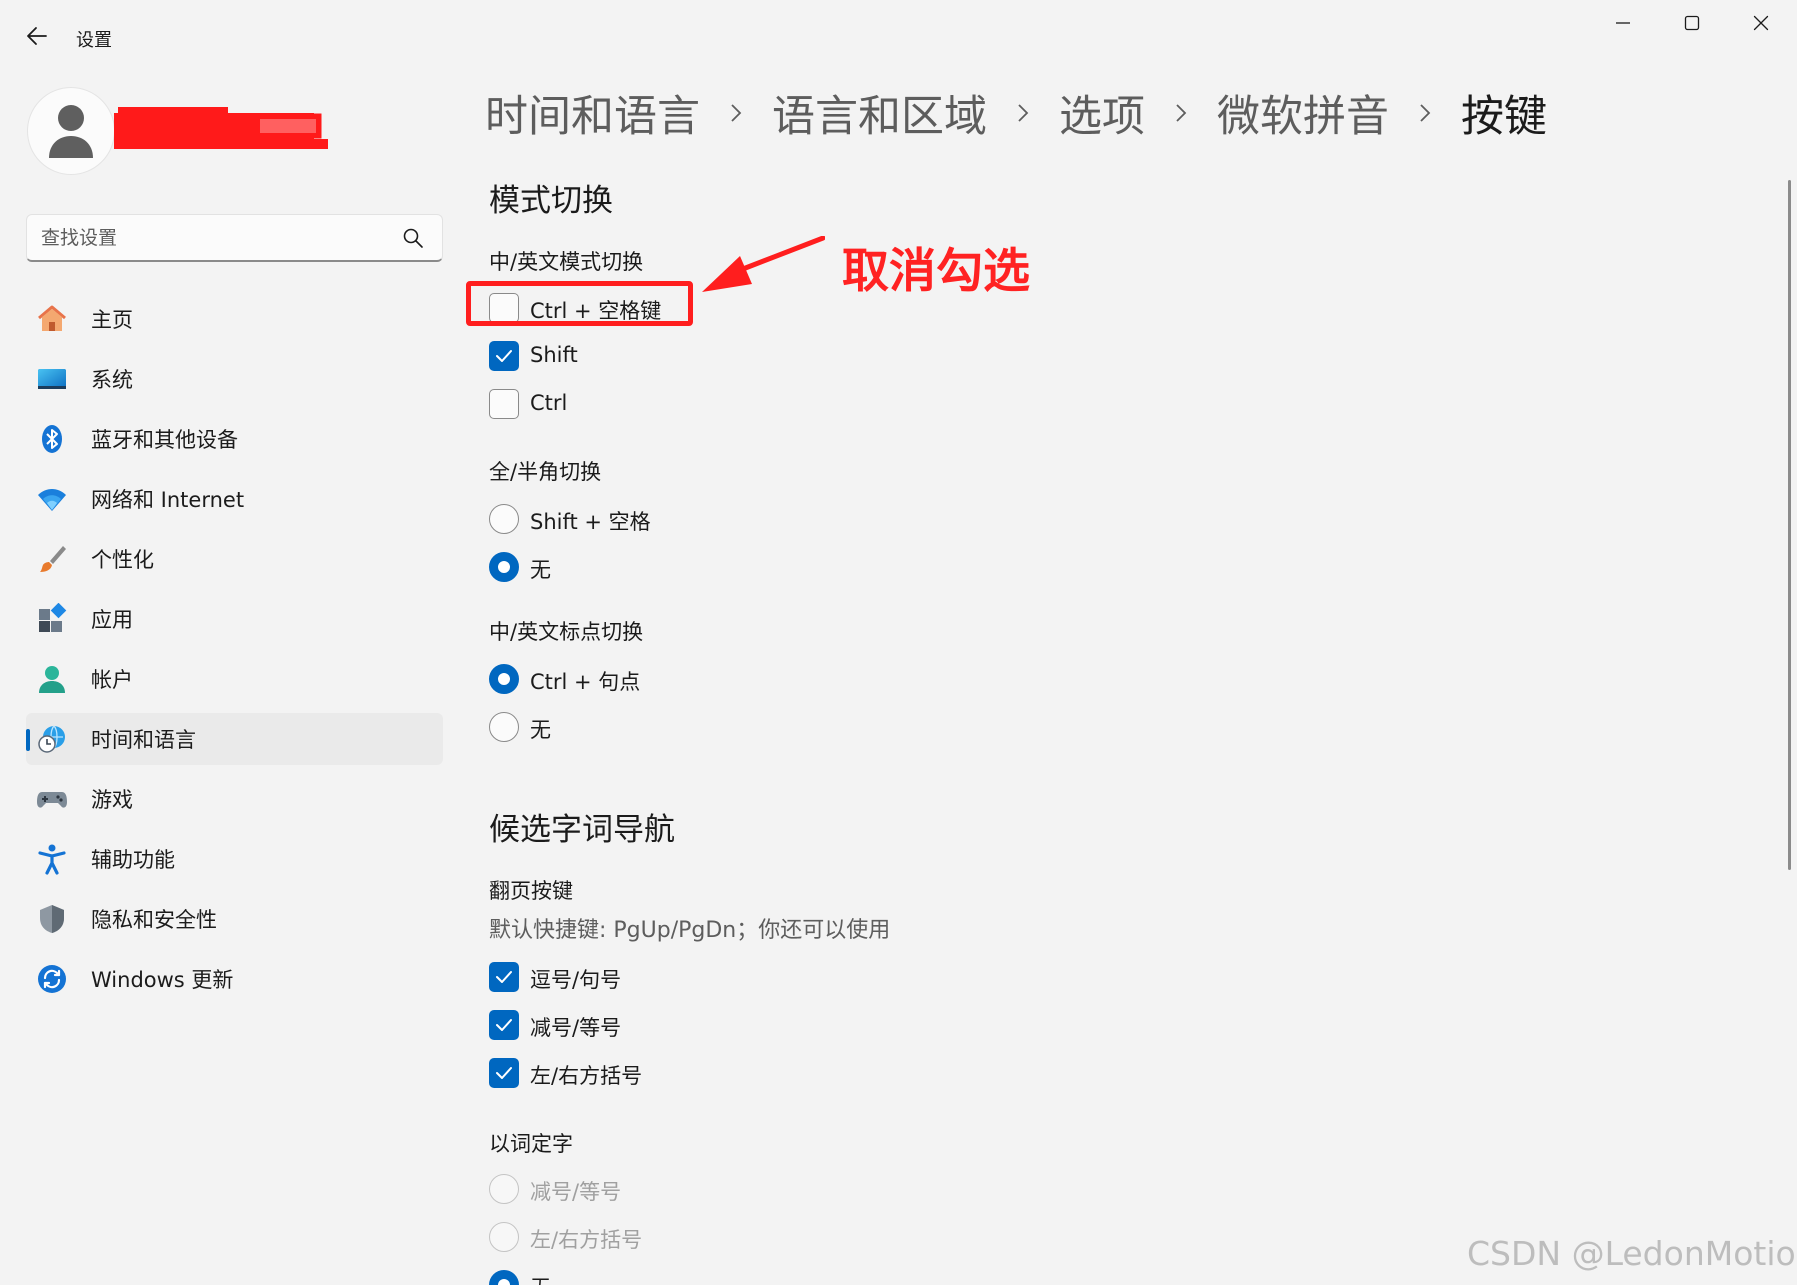 The height and width of the screenshot is (1285, 1797). What do you see at coordinates (1789, 525) in the screenshot?
I see `scrollbar` at bounding box center [1789, 525].